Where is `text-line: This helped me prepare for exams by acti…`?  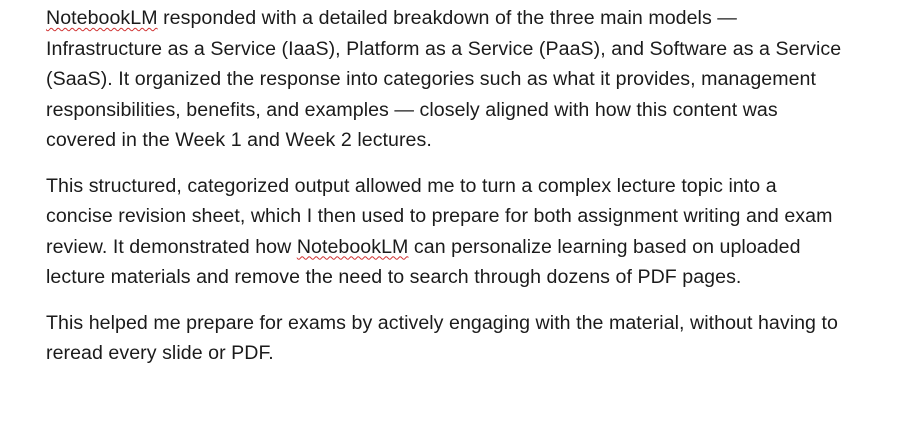
text-line: This helped me prepare for exams by acti… is located at coordinates (442, 322).